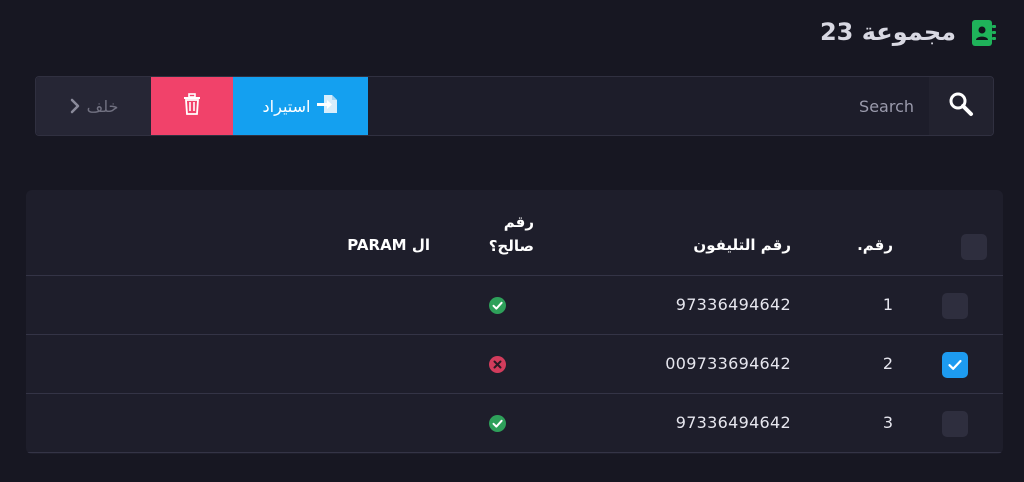 The width and height of the screenshot is (1024, 482). I want to click on row-number: 2, so click(887, 363).